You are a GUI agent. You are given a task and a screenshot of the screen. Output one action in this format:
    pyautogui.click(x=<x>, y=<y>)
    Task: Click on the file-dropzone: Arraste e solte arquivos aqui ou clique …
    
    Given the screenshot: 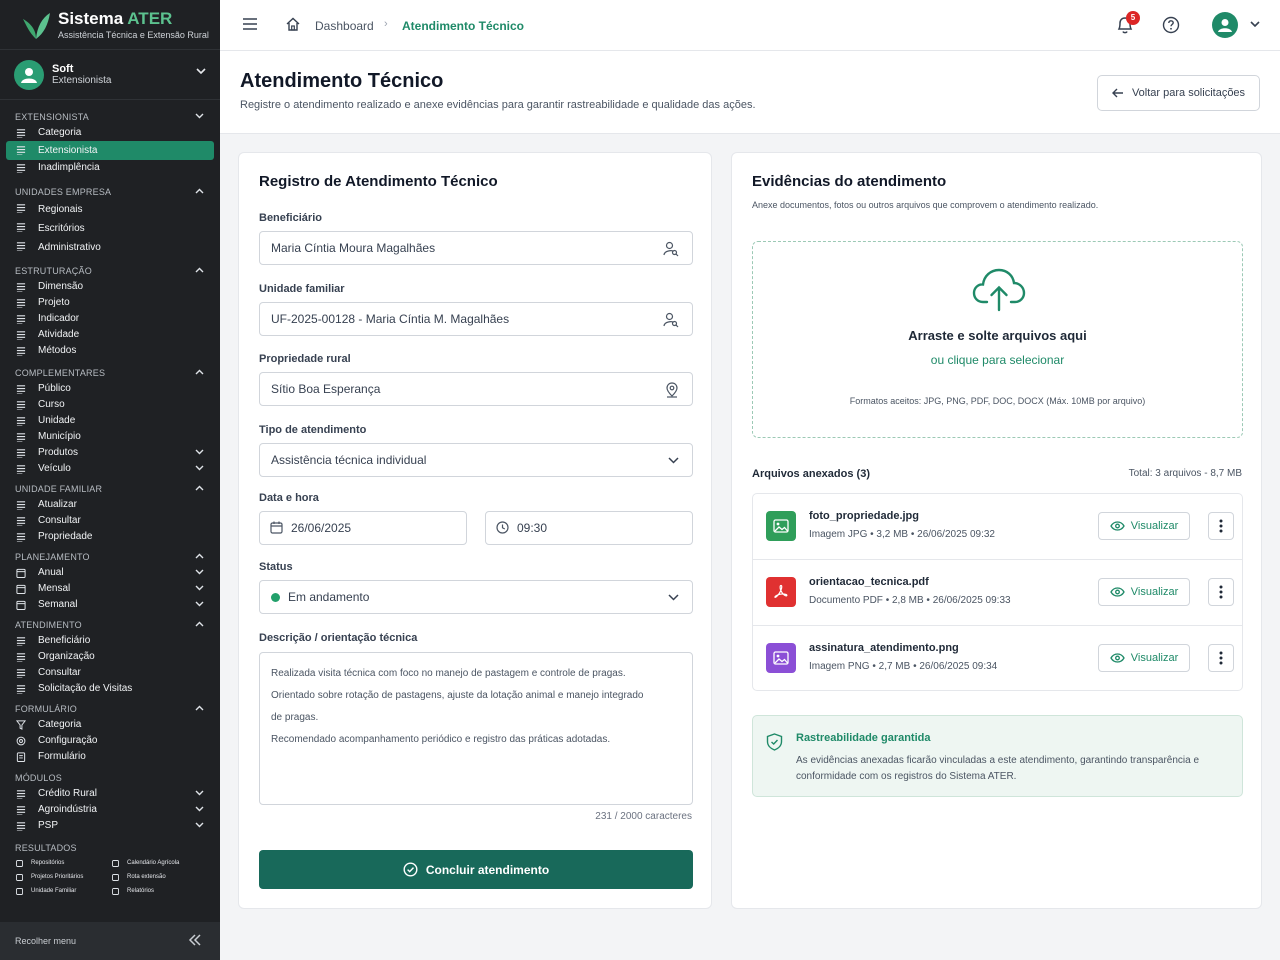 What is the action you would take?
    pyautogui.click(x=997, y=339)
    